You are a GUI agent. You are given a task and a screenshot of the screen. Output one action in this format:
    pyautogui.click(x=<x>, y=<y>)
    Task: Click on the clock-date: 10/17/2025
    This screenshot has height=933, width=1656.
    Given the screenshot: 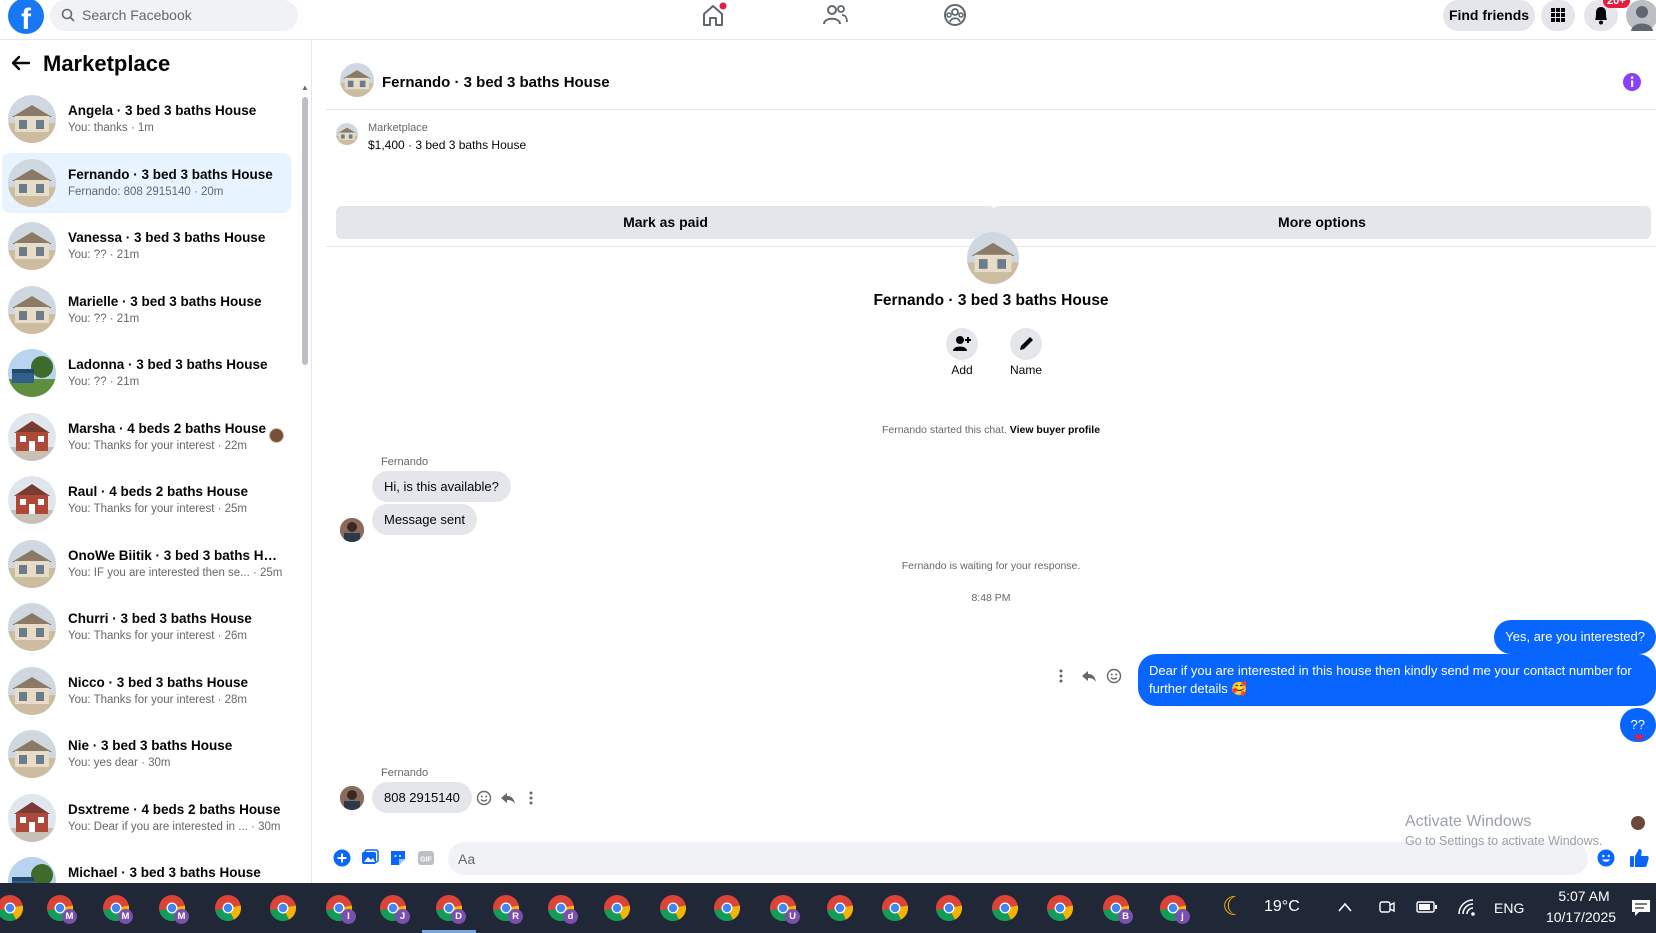 What is the action you would take?
    pyautogui.click(x=1581, y=917)
    